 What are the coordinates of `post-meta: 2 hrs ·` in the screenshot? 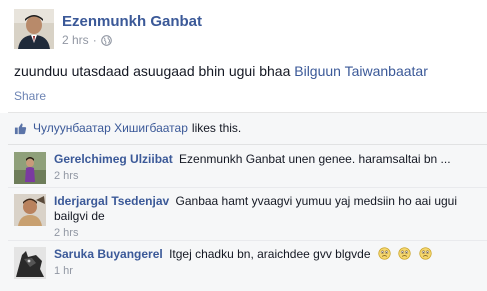 It's located at (87, 40).